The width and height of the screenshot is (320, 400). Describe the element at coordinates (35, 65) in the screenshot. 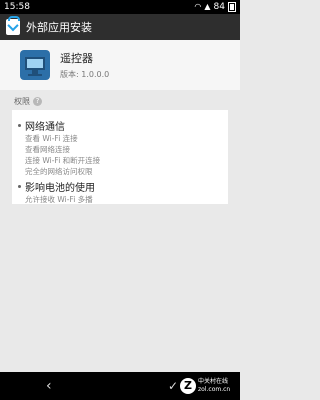

I see `remote-control-app-icon` at that location.